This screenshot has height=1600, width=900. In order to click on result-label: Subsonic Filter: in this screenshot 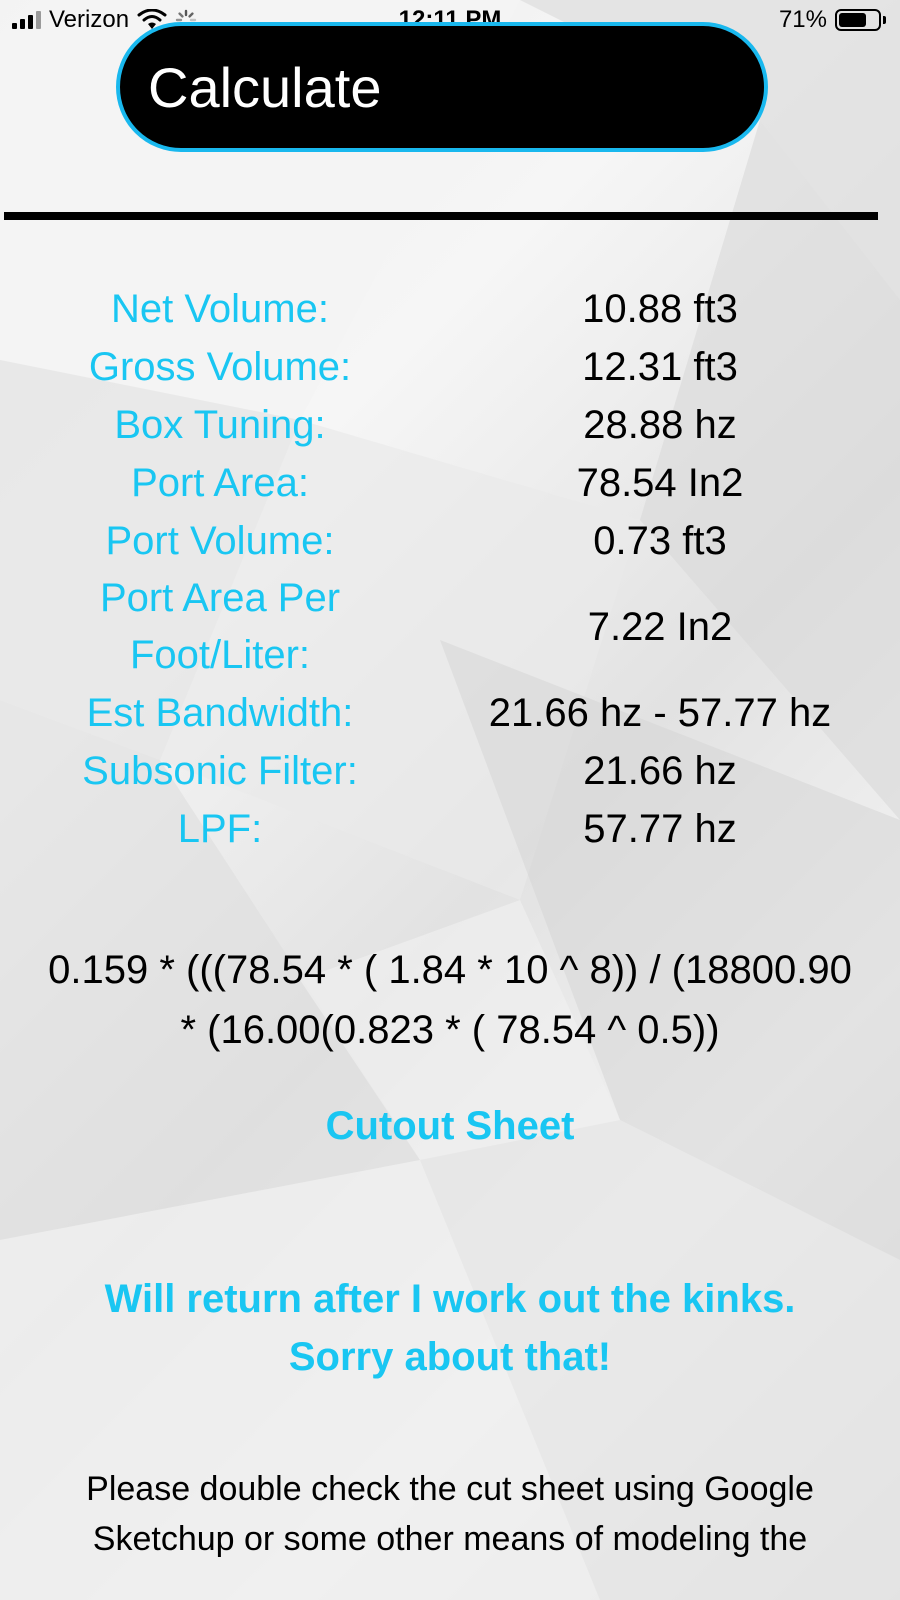, I will do `click(220, 771)`.